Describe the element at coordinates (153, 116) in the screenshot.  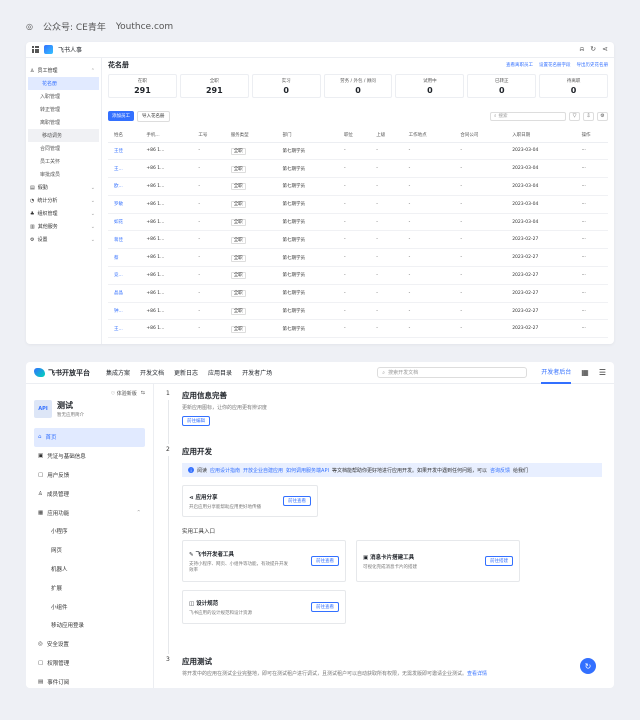
I see `import-button: 导入花名册` at that location.